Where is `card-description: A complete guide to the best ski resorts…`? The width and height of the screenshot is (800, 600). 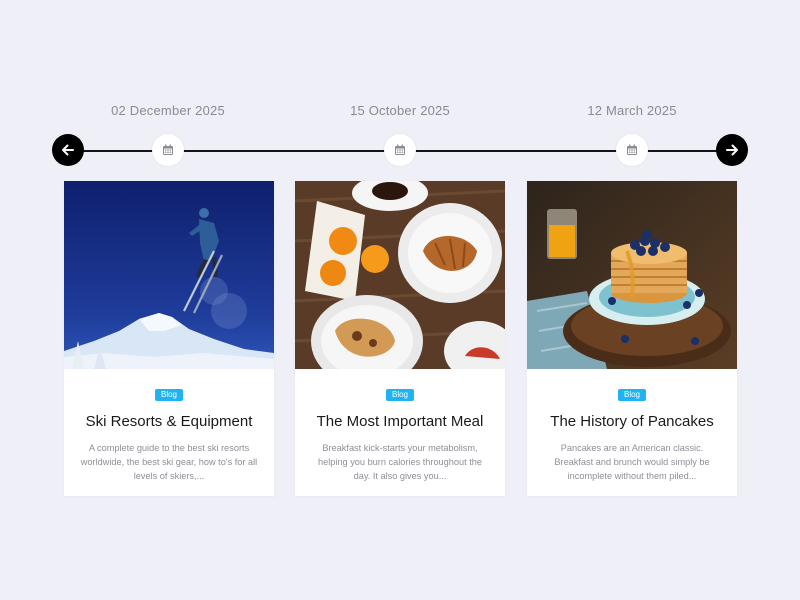 card-description: A complete guide to the best ski resorts… is located at coordinates (169, 462).